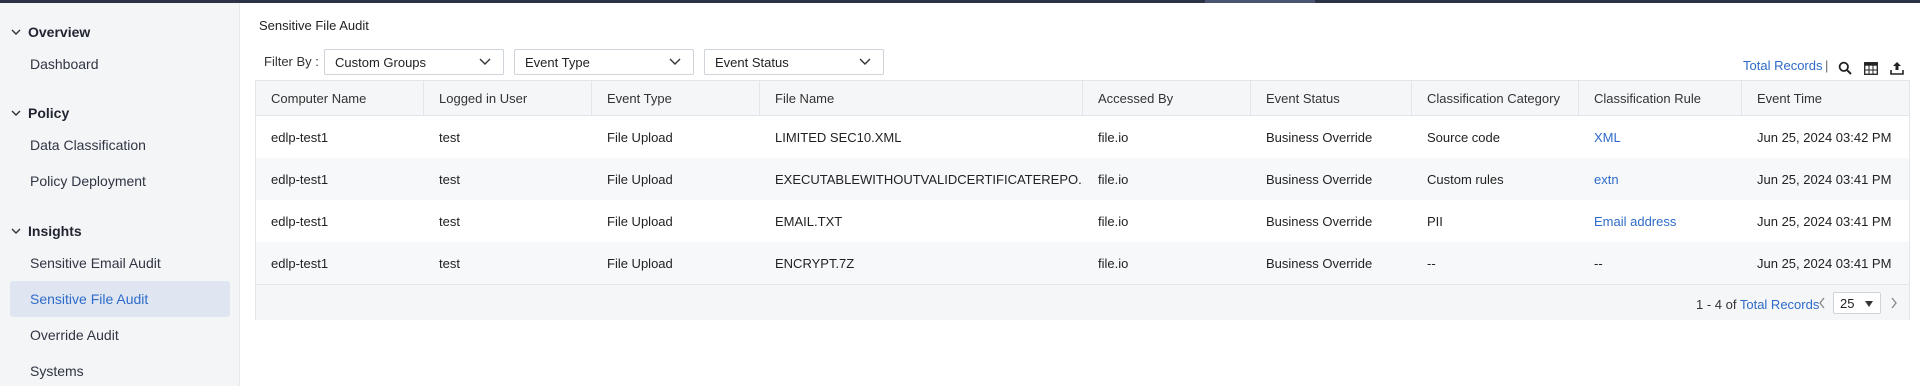  Describe the element at coordinates (64, 64) in the screenshot. I see `sidebar-item-label: Dashboard` at that location.